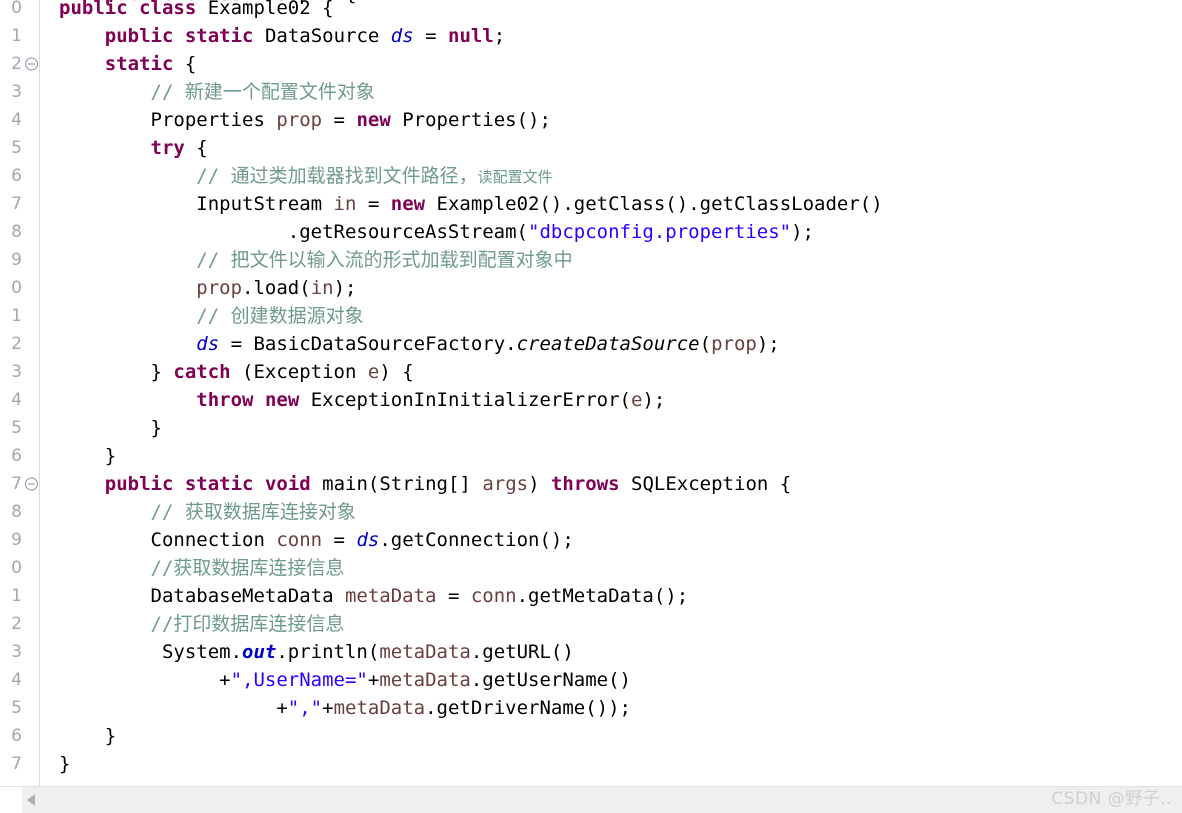 The image size is (1182, 813). Describe the element at coordinates (293, 232) in the screenshot. I see `code-token: .getResourceAsStream(` at that location.